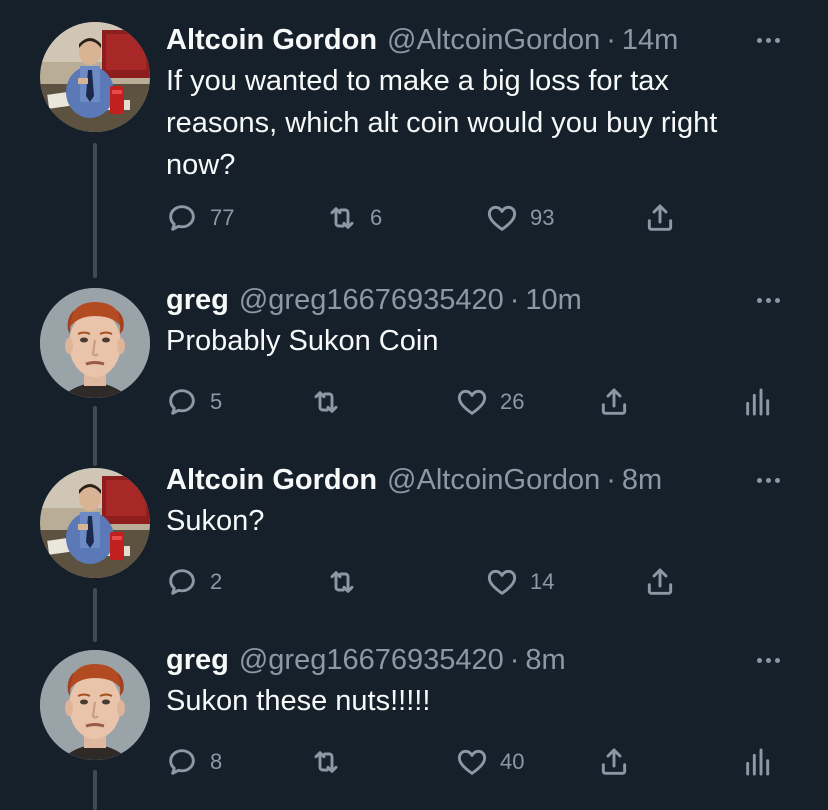  I want to click on reply-count: 77, so click(222, 217).